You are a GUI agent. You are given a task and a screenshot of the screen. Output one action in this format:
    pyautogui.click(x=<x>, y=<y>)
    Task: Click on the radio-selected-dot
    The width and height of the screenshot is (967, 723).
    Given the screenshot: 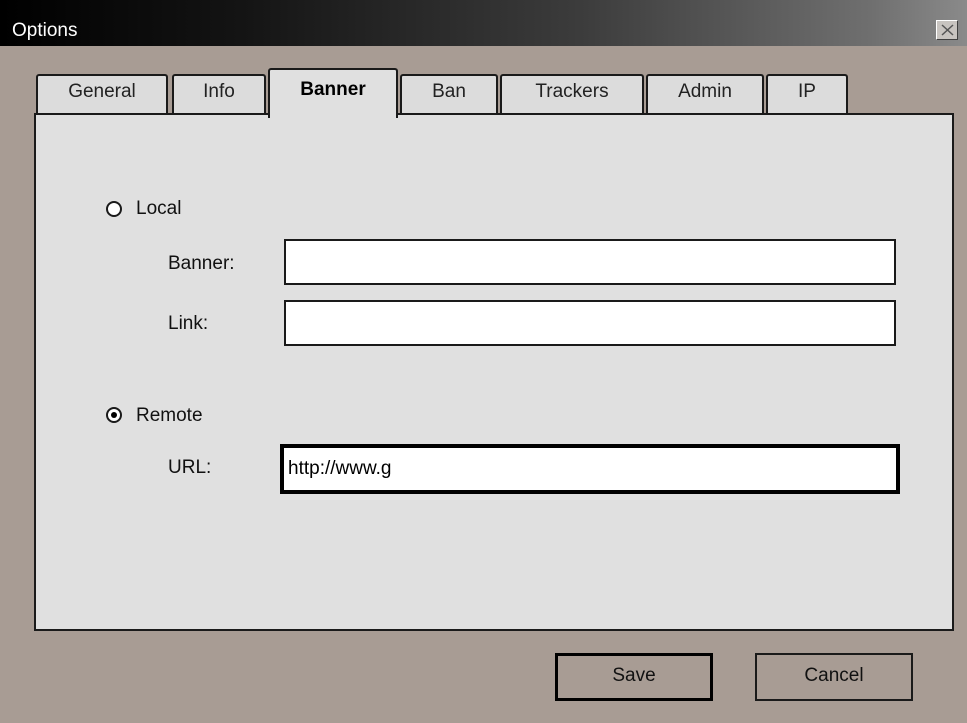 What is the action you would take?
    pyautogui.click(x=114, y=415)
    